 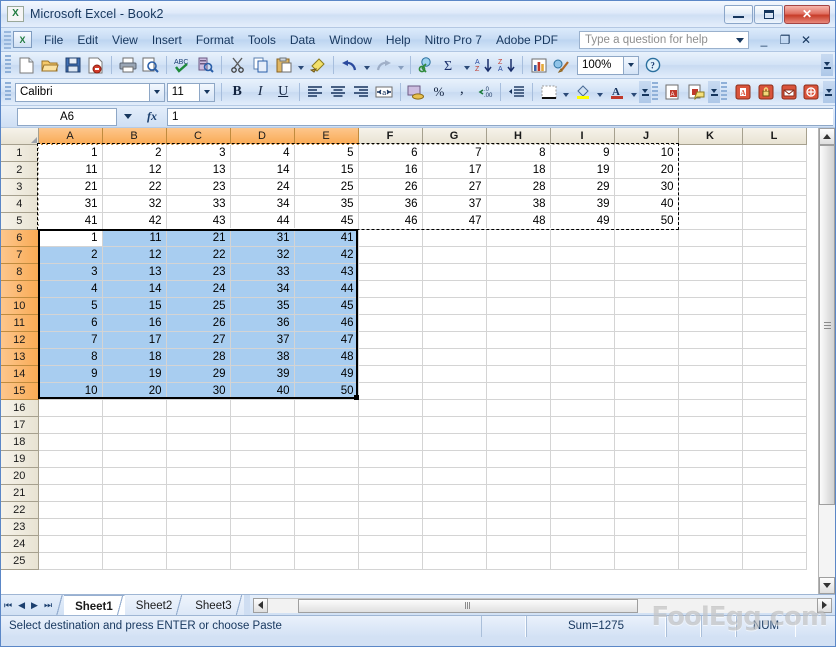 I want to click on cell-C14: 29, so click(x=198, y=374).